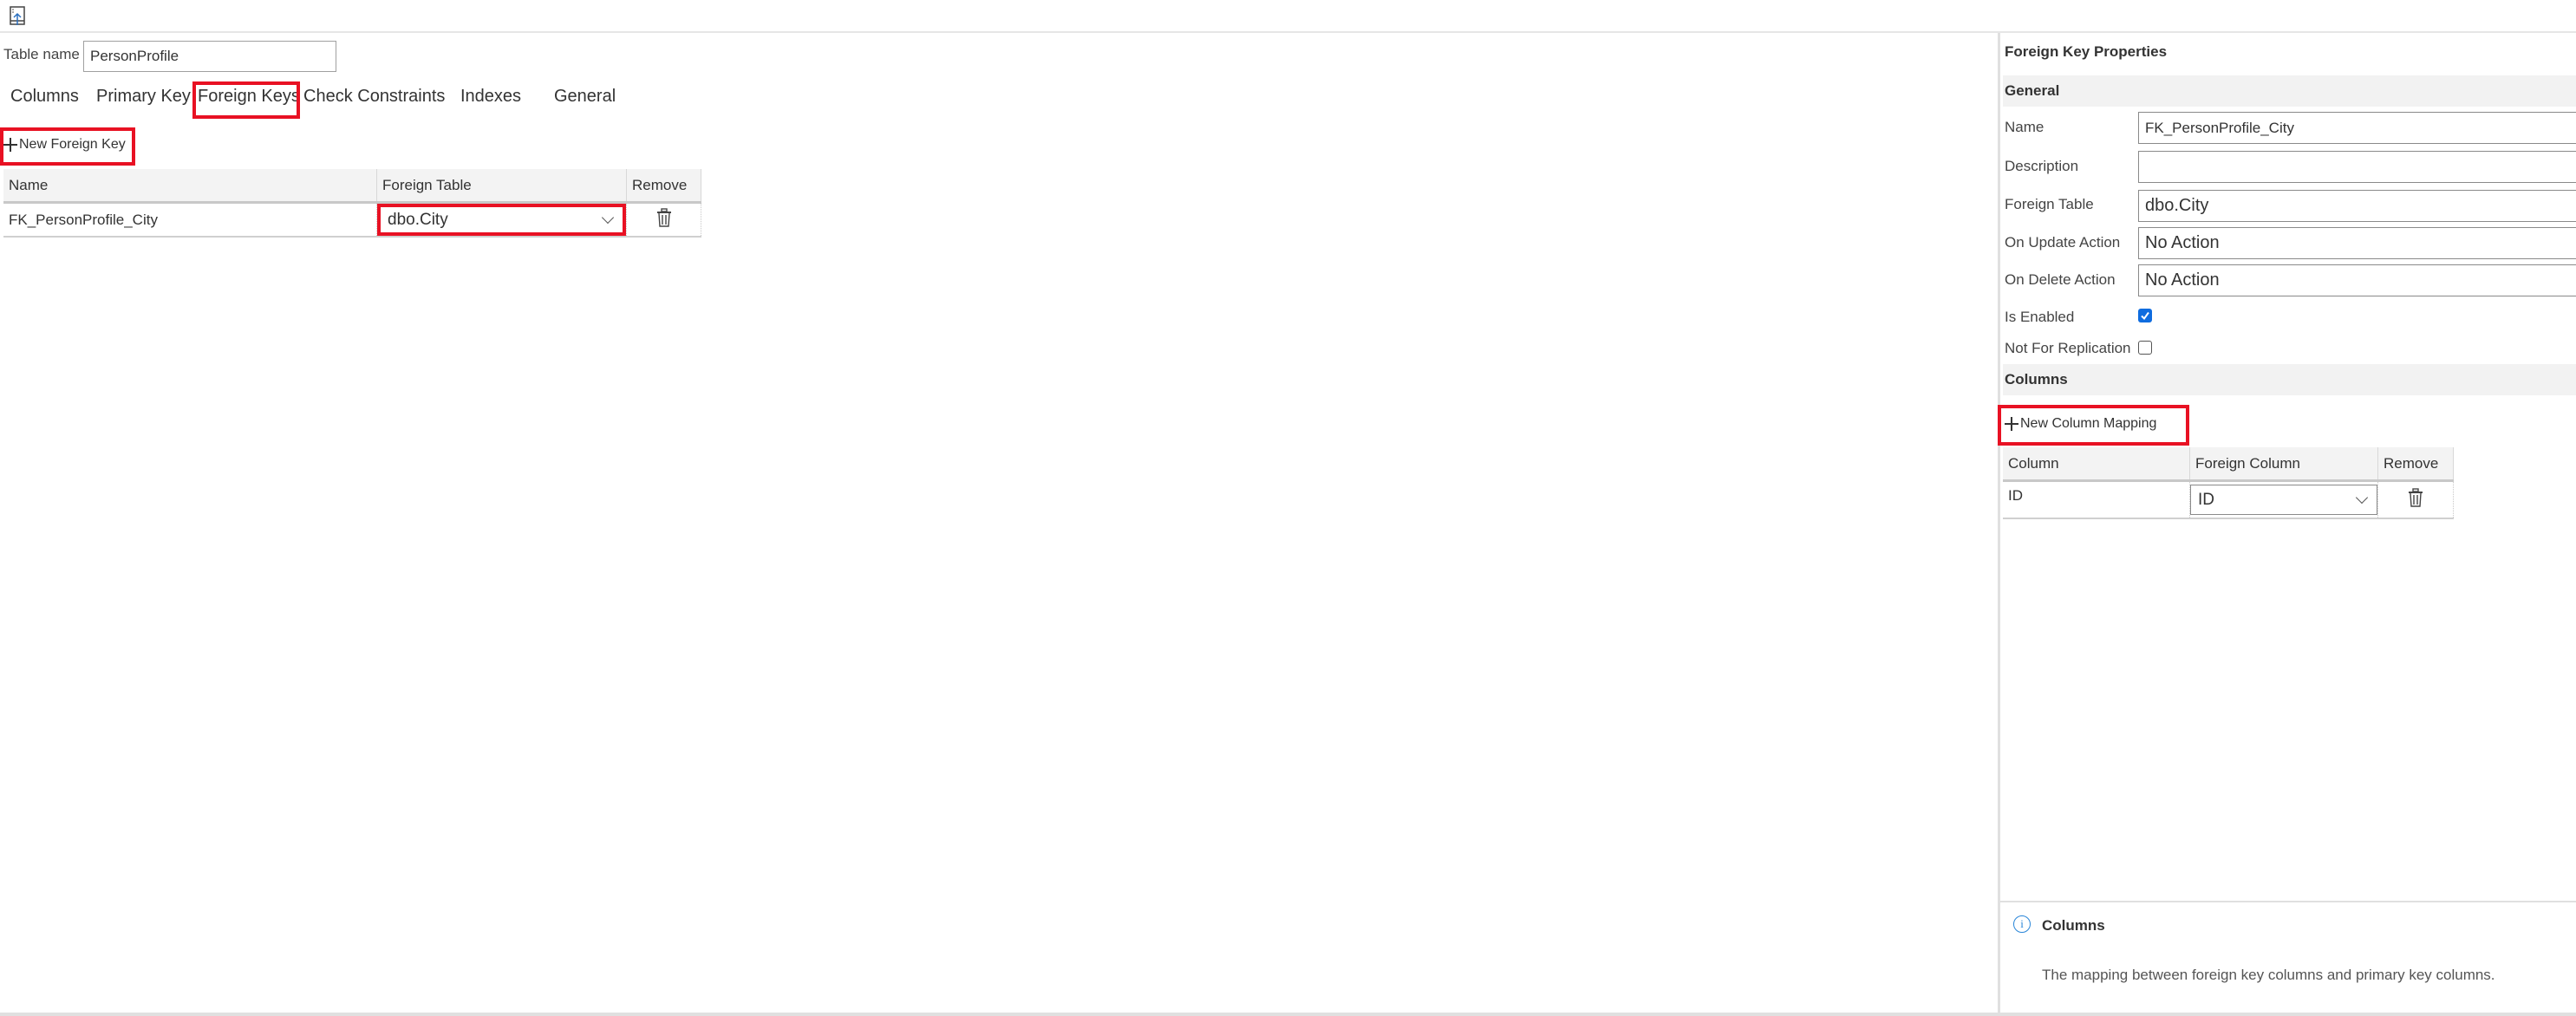 This screenshot has width=2576, height=1016. I want to click on info-divider, so click(2288, 901).